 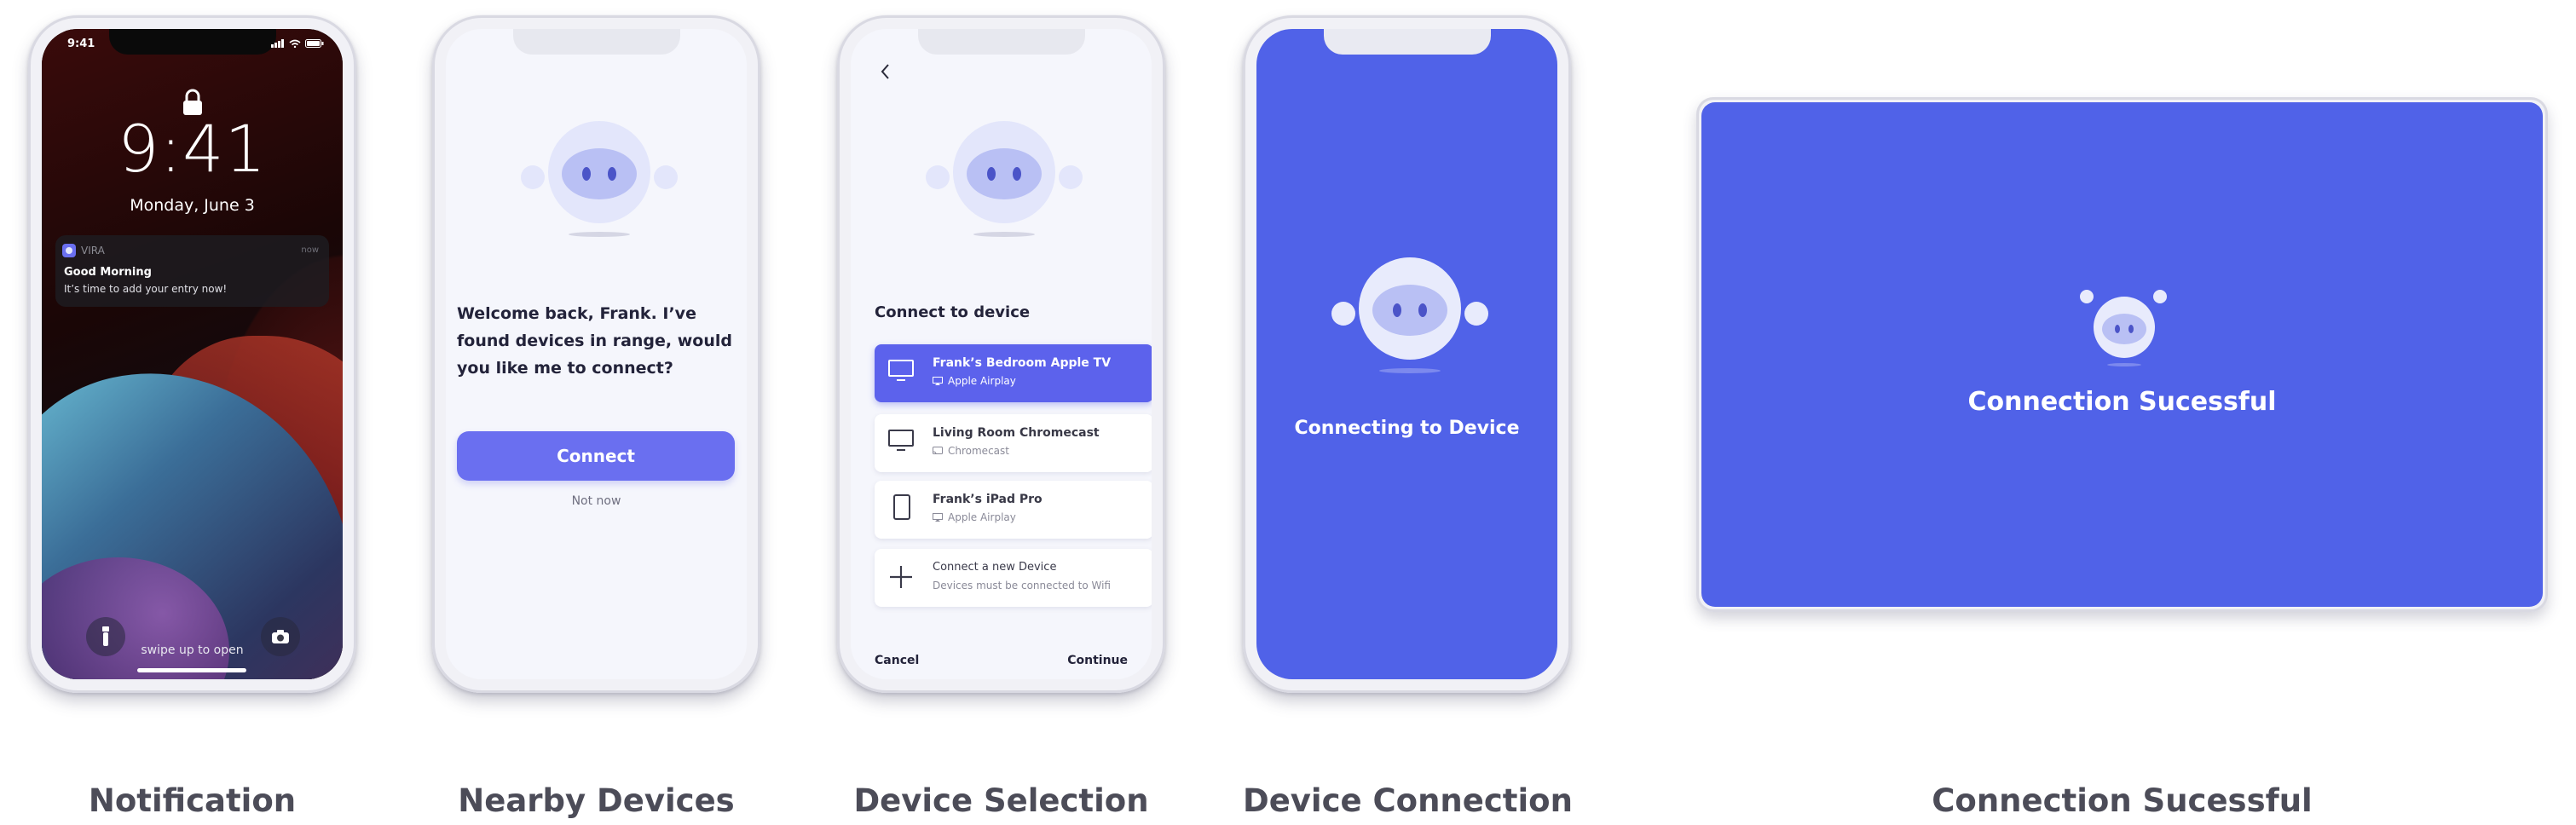 What do you see at coordinates (596, 800) in the screenshot?
I see `label-nearby-devices: Nearby Devices` at bounding box center [596, 800].